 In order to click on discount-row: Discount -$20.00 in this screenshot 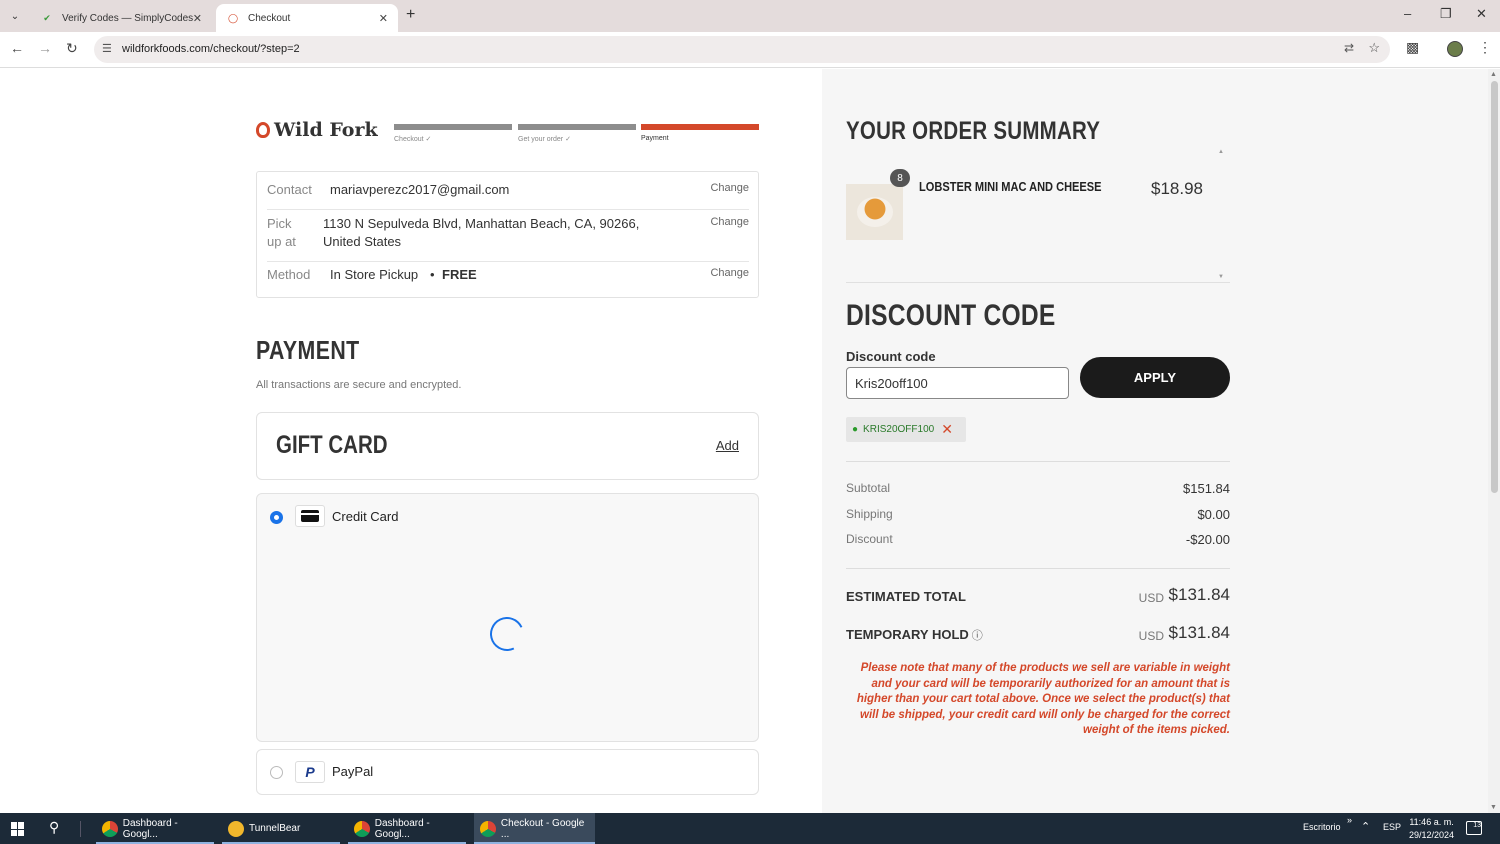, I will do `click(1038, 541)`.